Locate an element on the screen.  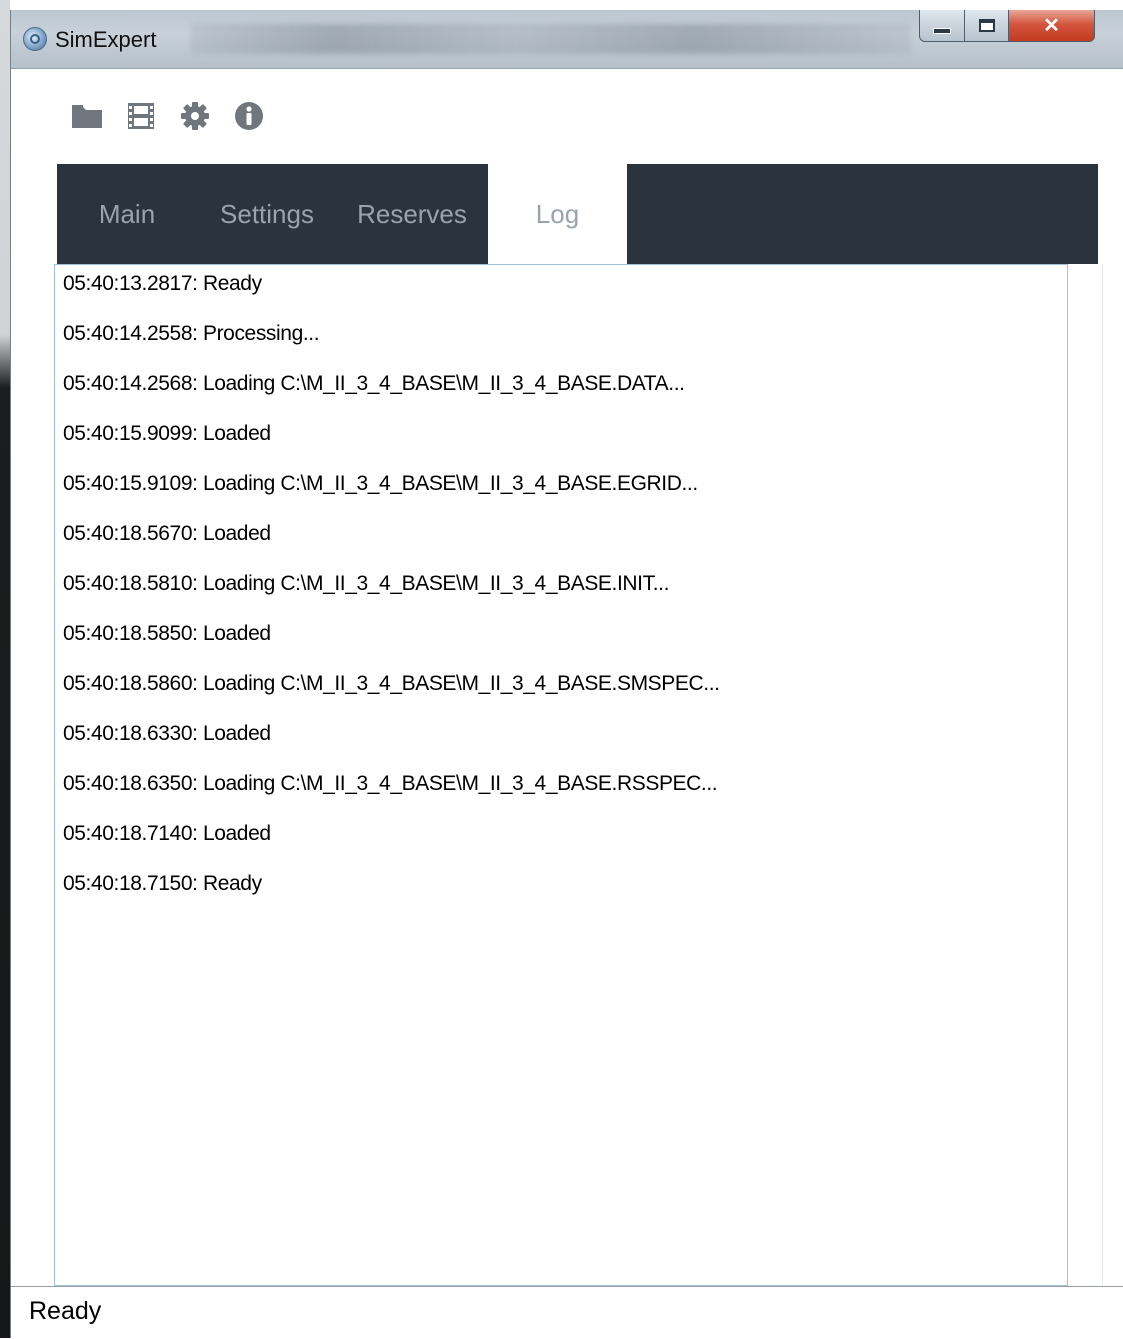
tab-reserves: Reserves is located at coordinates (412, 214).